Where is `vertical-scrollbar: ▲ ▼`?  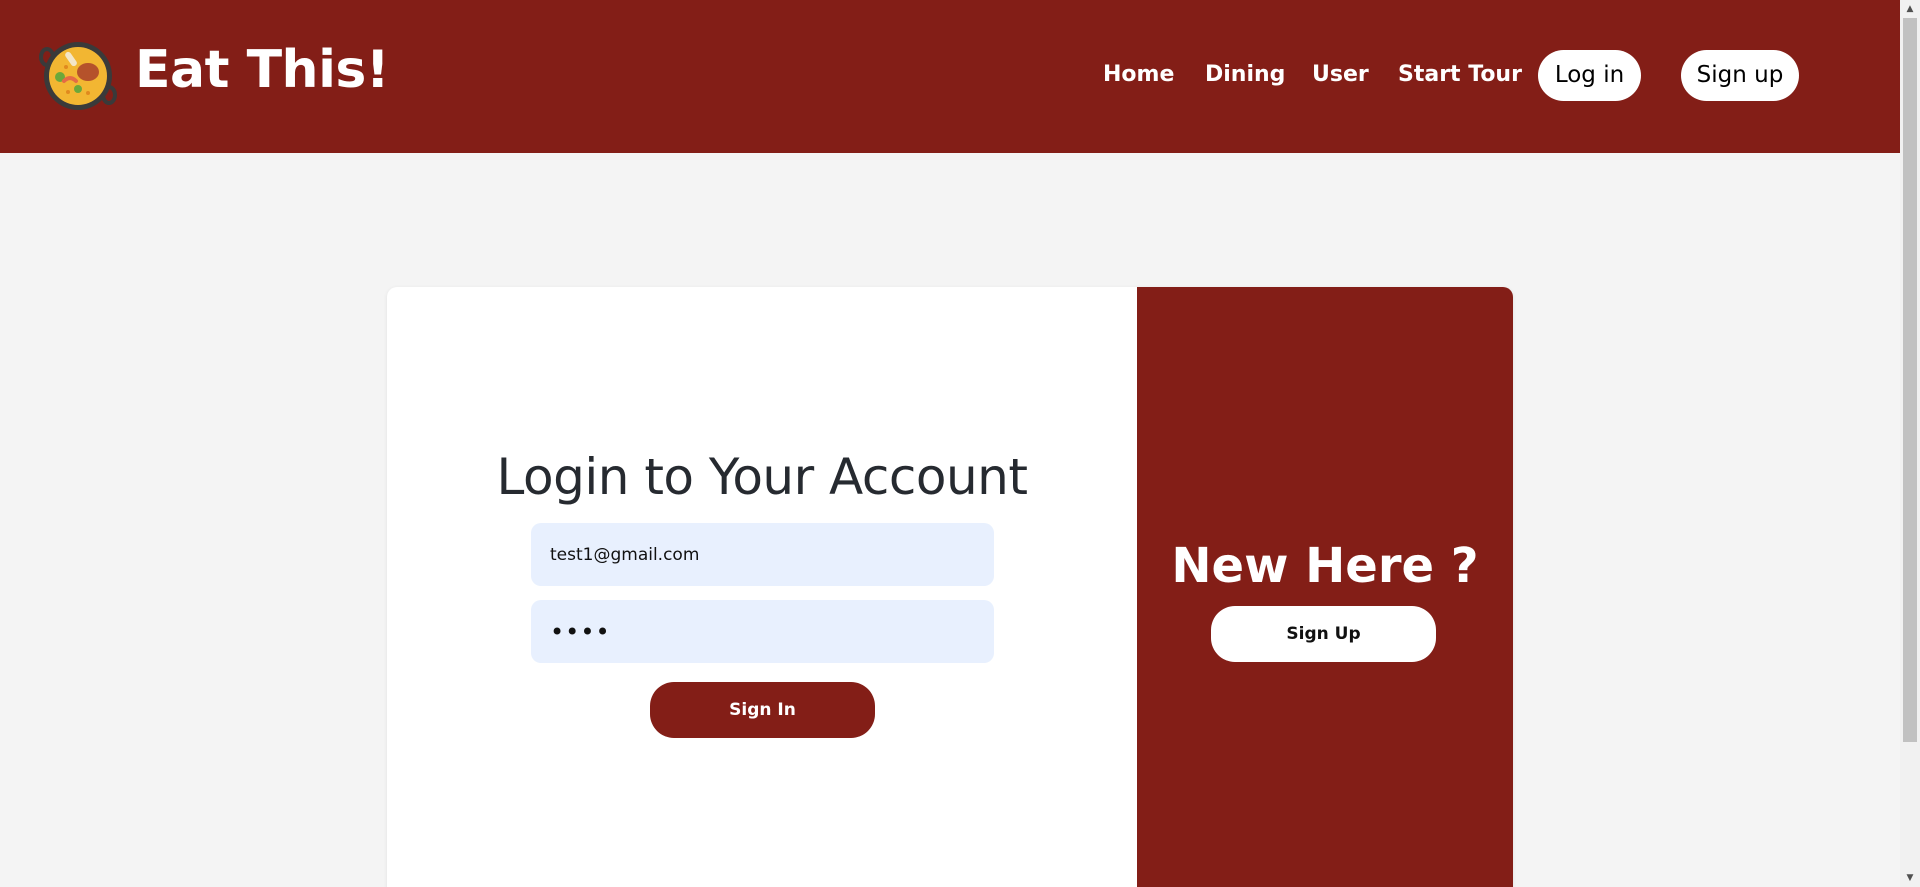 vertical-scrollbar: ▲ ▼ is located at coordinates (1910, 443).